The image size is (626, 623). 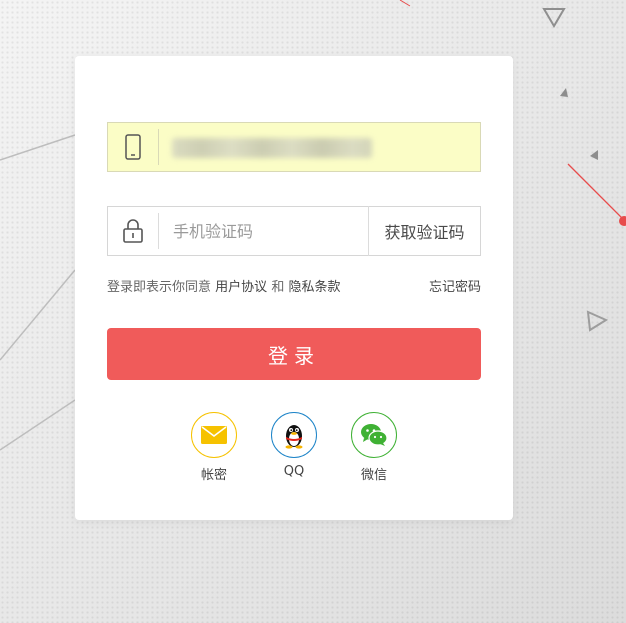 I want to click on wechat-icon, so click(x=374, y=435).